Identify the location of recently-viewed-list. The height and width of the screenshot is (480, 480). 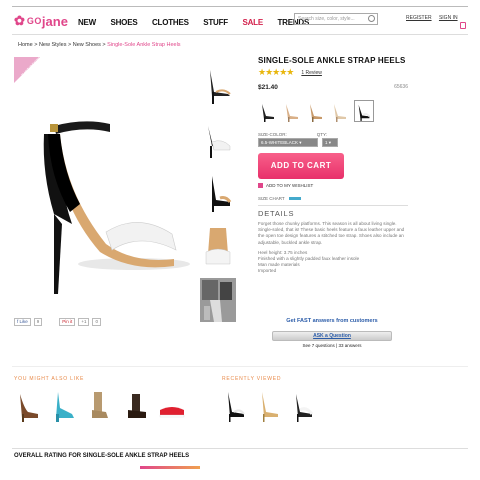
(273, 405).